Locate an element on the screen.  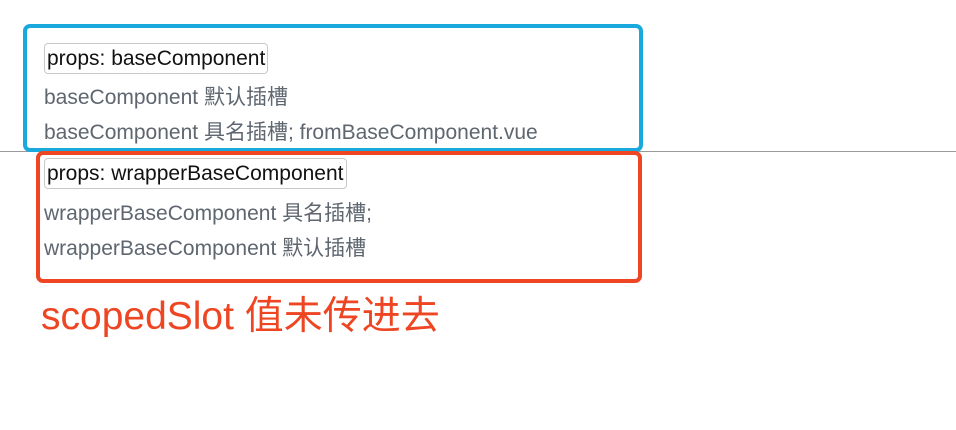
annotation-note: scopedSlot 值未传进去 is located at coordinates (240, 316).